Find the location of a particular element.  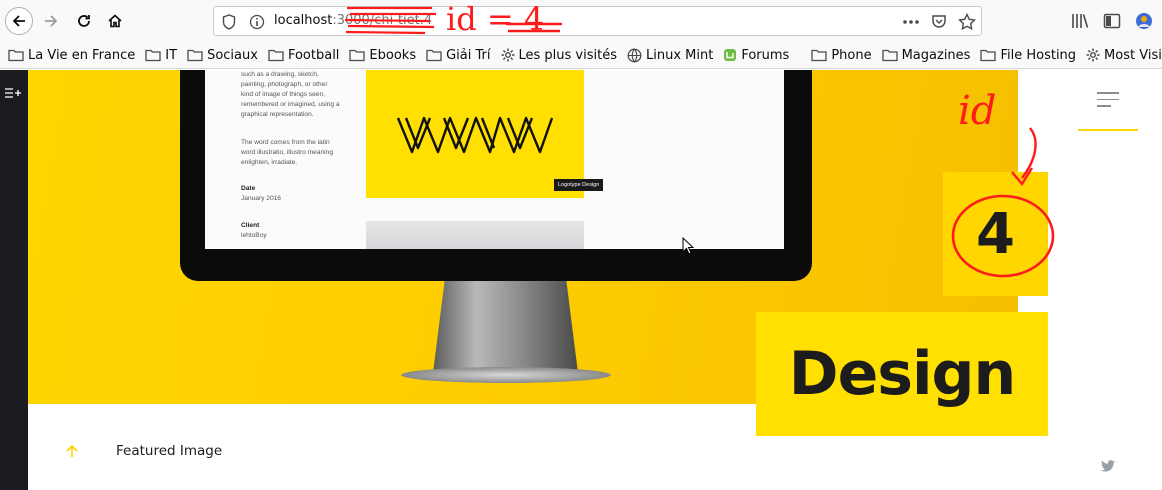

bookmark-item: Most Visited is located at coordinates (1124, 55).